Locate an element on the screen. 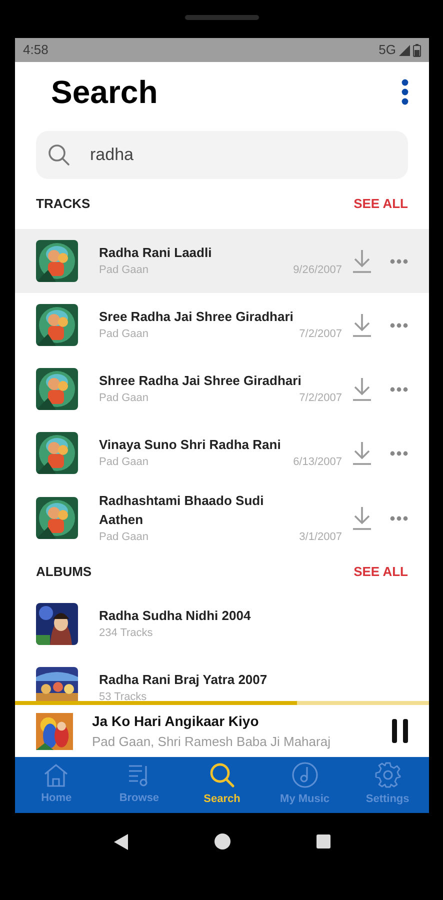  more-options-icon is located at coordinates (405, 92).